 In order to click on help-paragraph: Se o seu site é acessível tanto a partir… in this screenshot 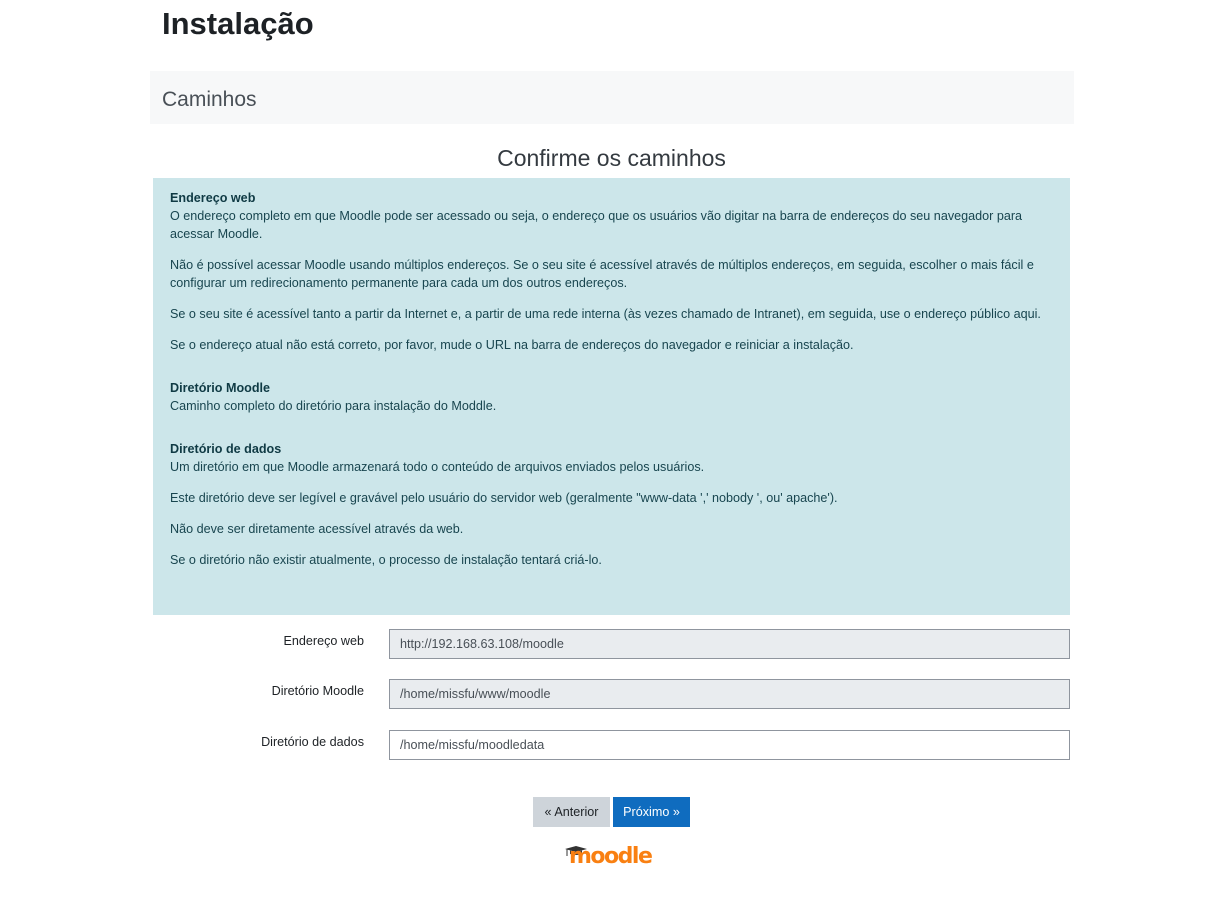, I will do `click(605, 314)`.